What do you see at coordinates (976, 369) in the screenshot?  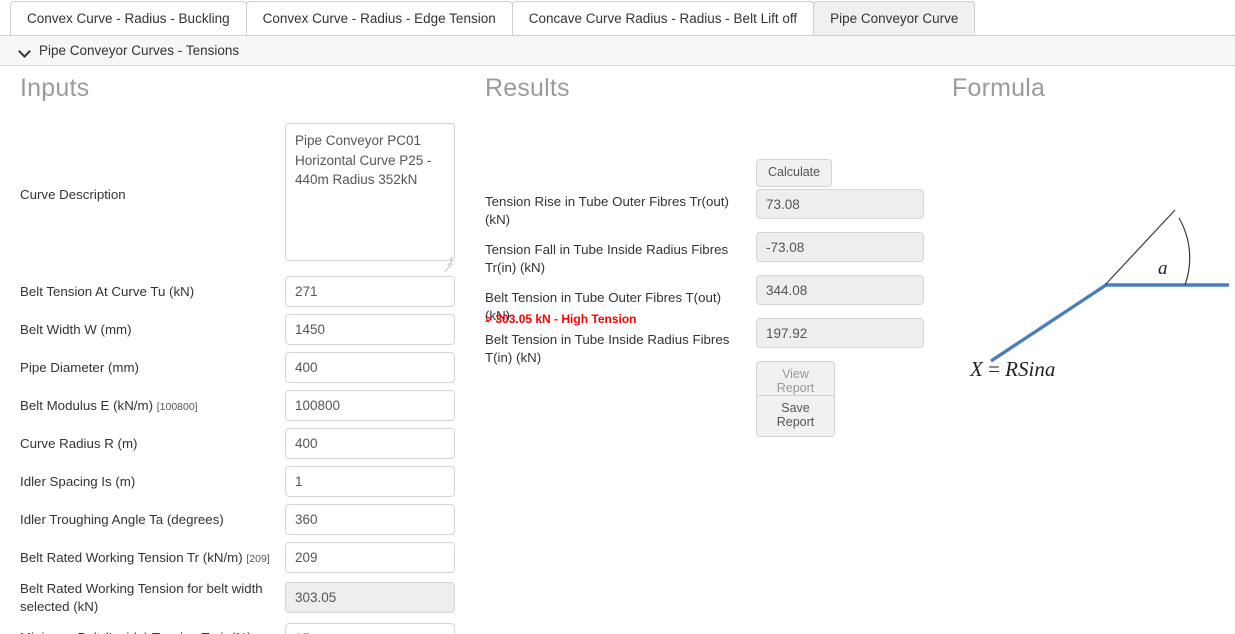 I see `equation-left: X` at bounding box center [976, 369].